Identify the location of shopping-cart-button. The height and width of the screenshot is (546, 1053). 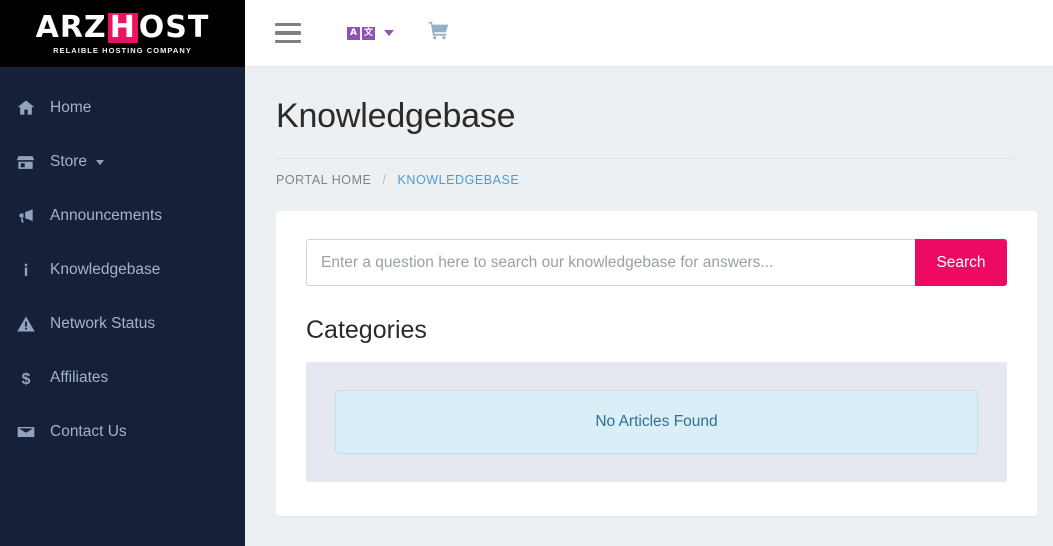
(439, 33).